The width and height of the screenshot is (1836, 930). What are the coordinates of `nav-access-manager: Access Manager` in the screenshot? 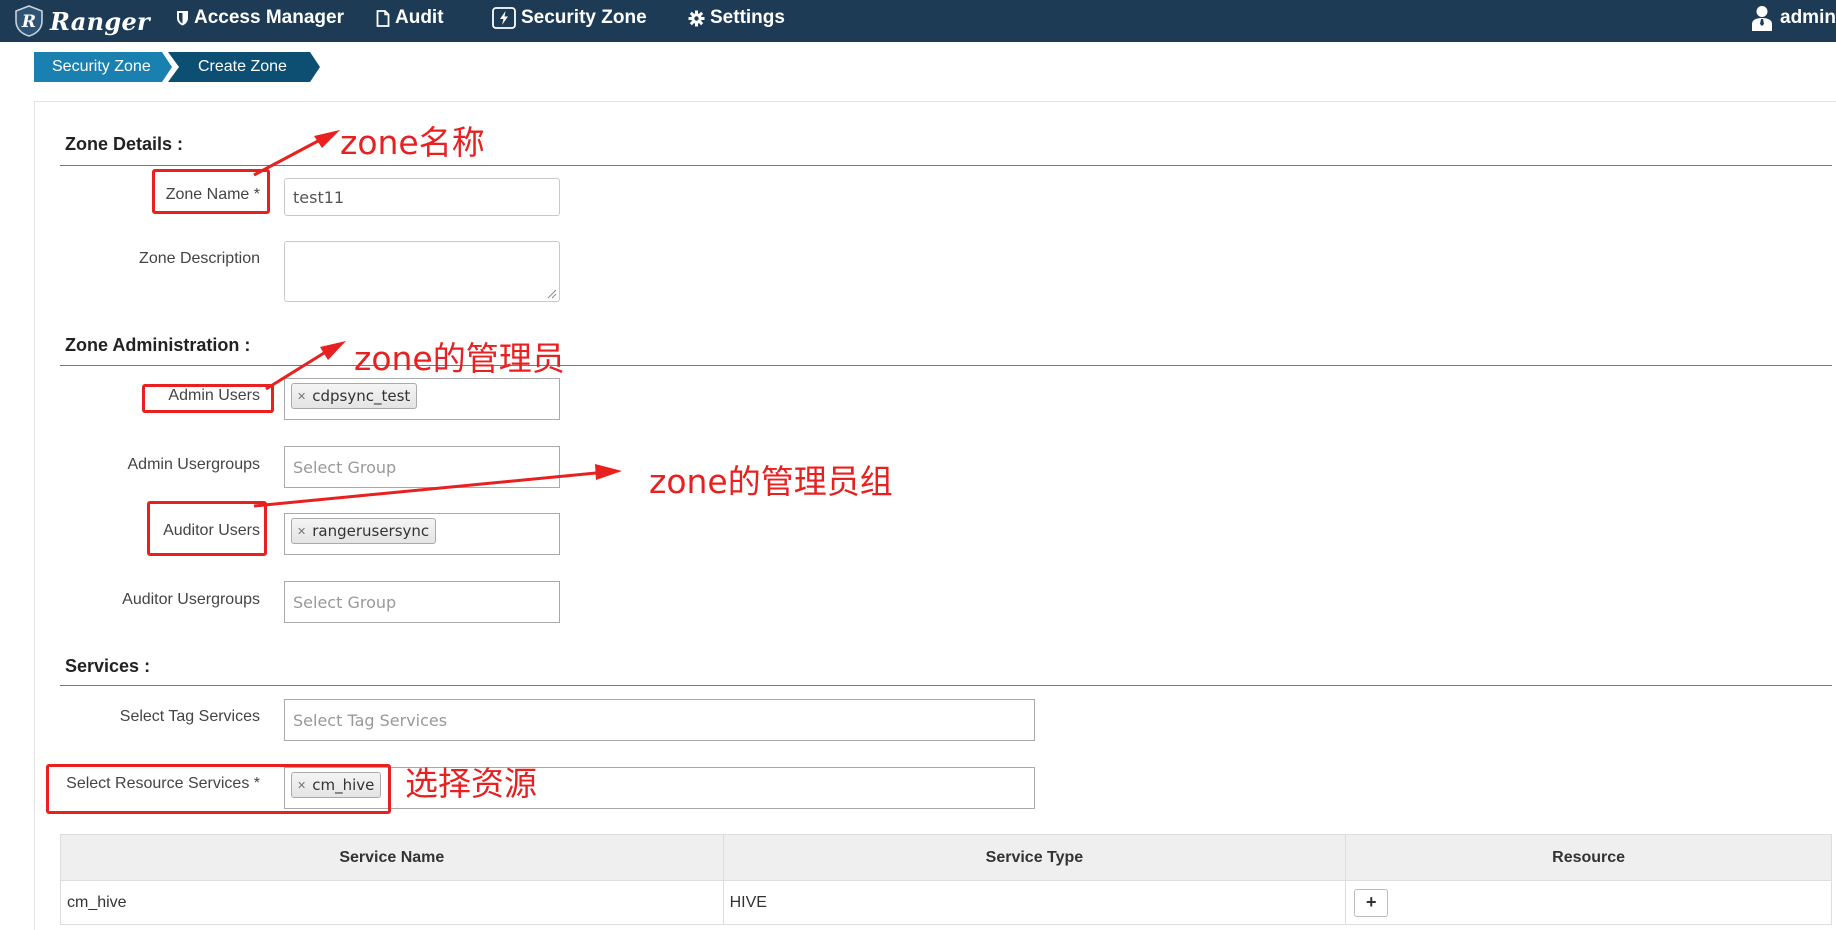 It's located at (260, 18).